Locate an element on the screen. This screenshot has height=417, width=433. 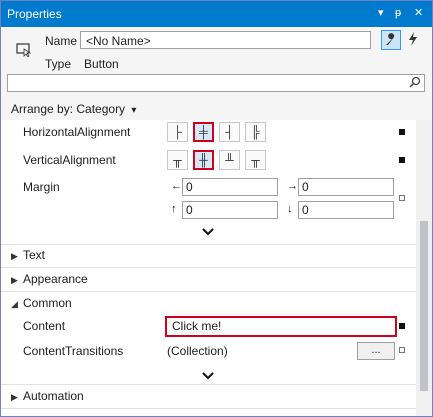
window-title: Properties is located at coordinates (34, 14).